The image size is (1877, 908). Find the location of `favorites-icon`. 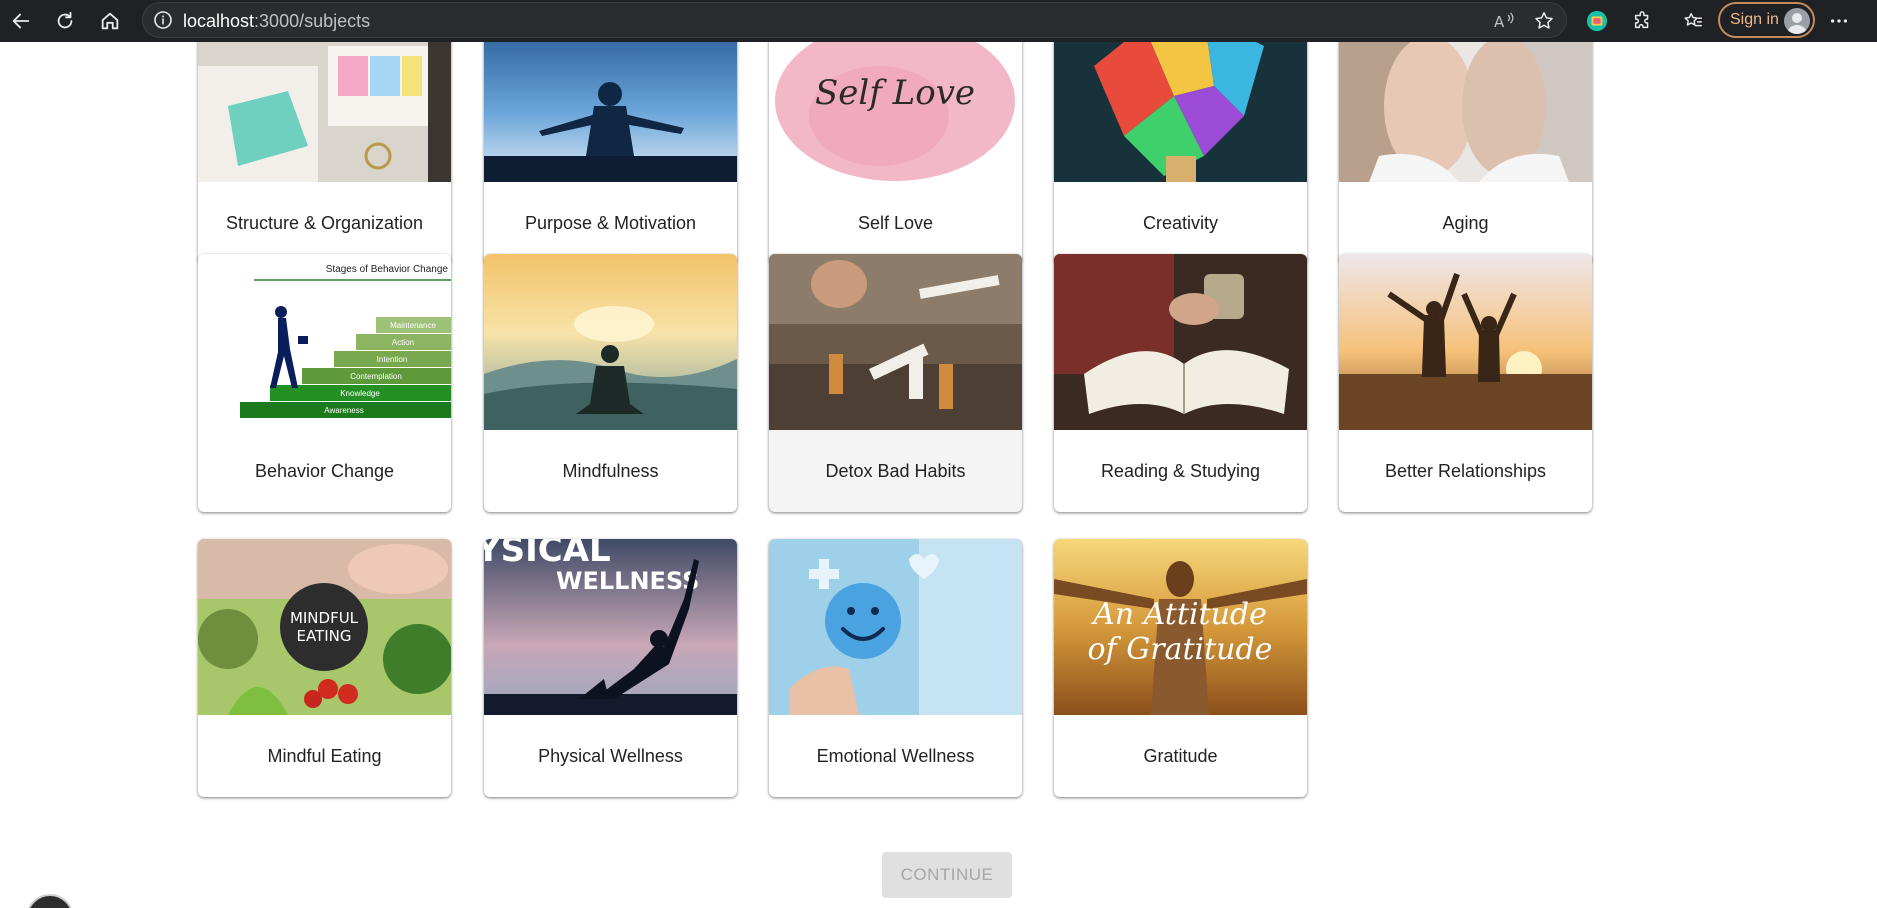

favorites-icon is located at coordinates (1693, 21).